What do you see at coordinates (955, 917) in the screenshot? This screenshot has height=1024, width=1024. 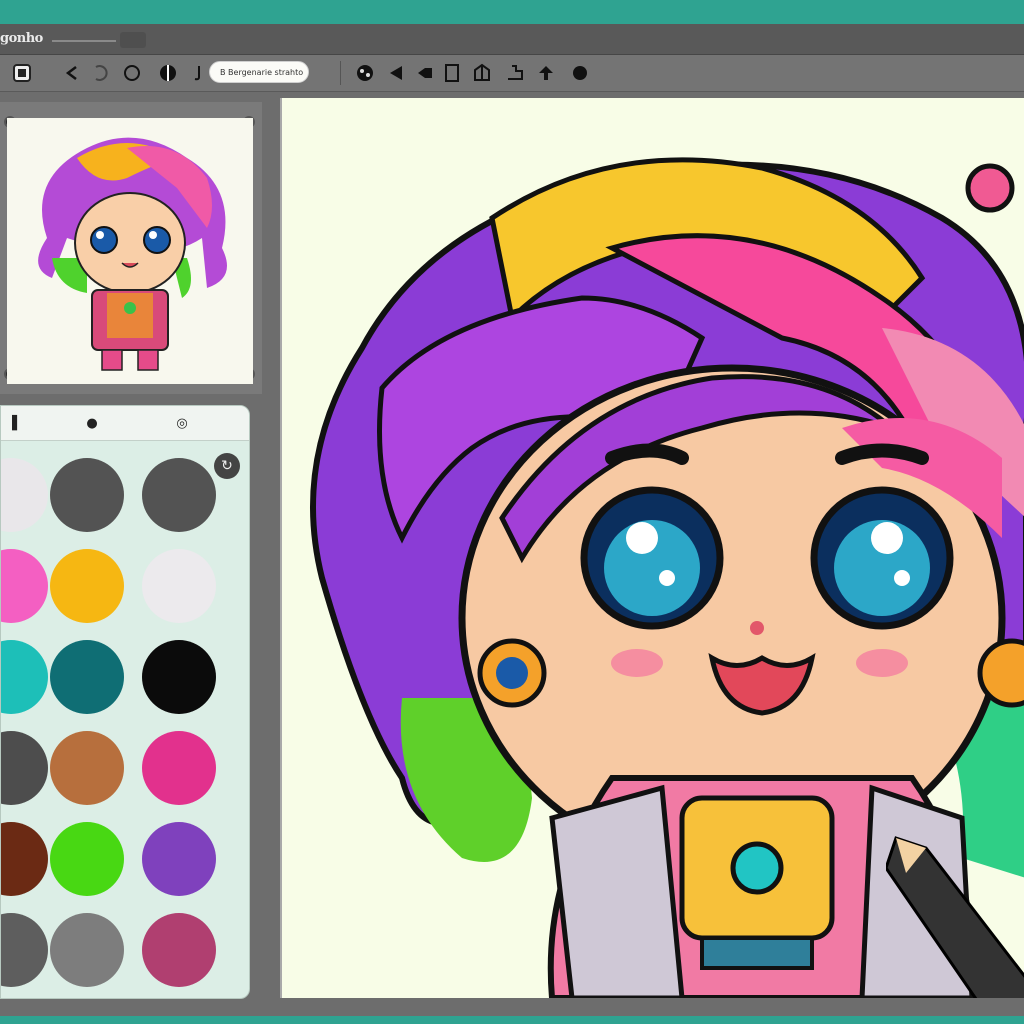 I see `pencil-cursor-icon` at bounding box center [955, 917].